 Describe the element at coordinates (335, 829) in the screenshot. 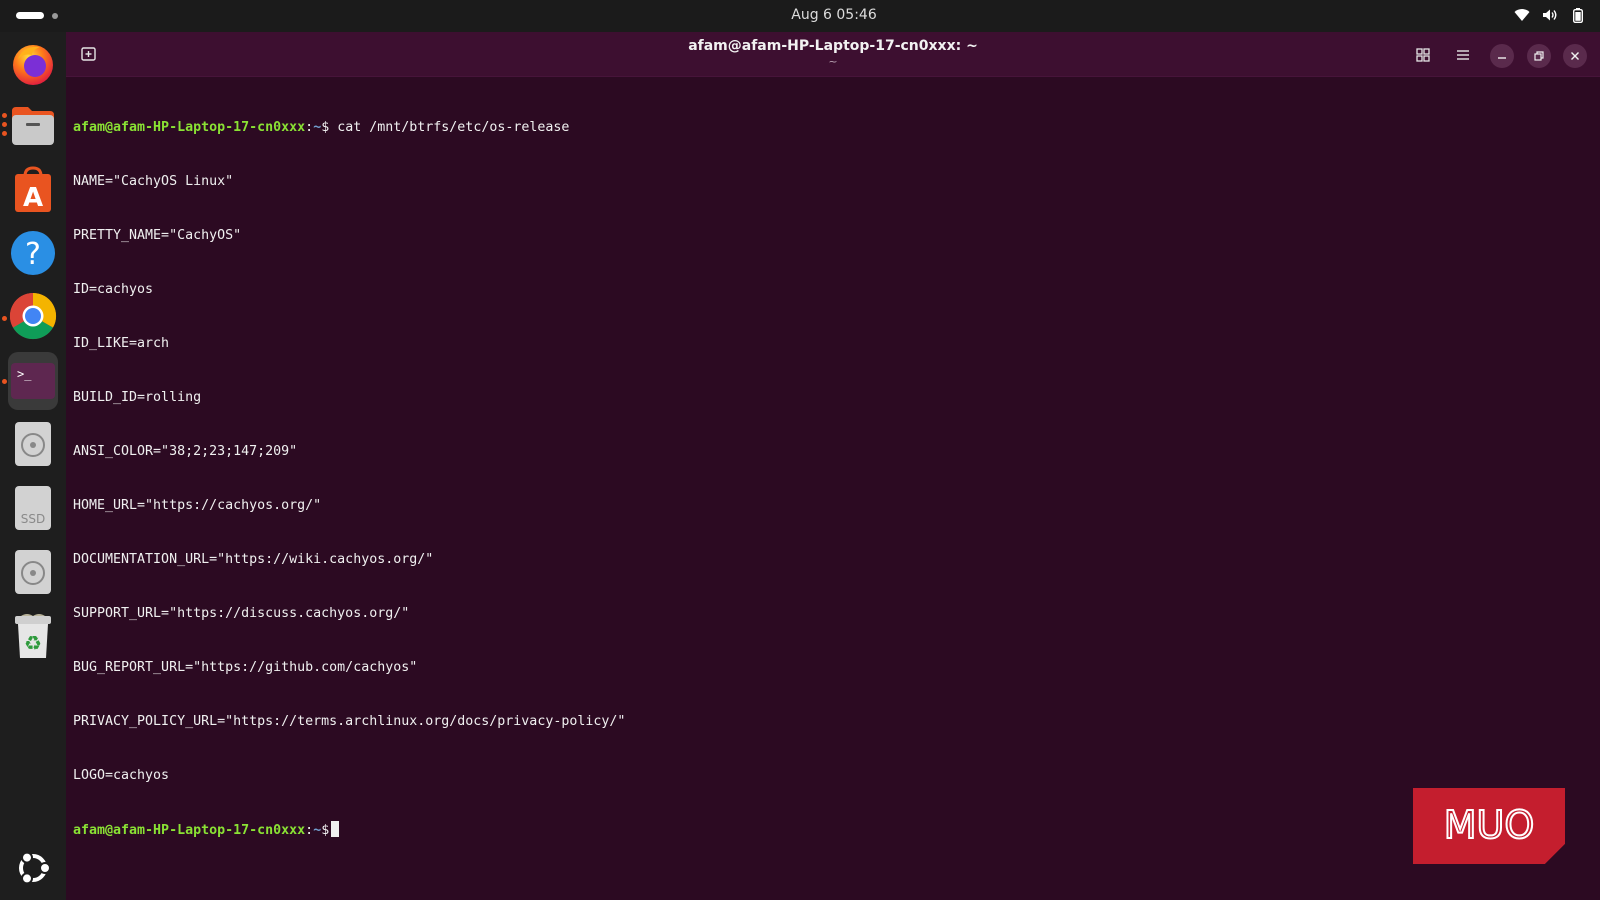

I see `text-cursor` at that location.